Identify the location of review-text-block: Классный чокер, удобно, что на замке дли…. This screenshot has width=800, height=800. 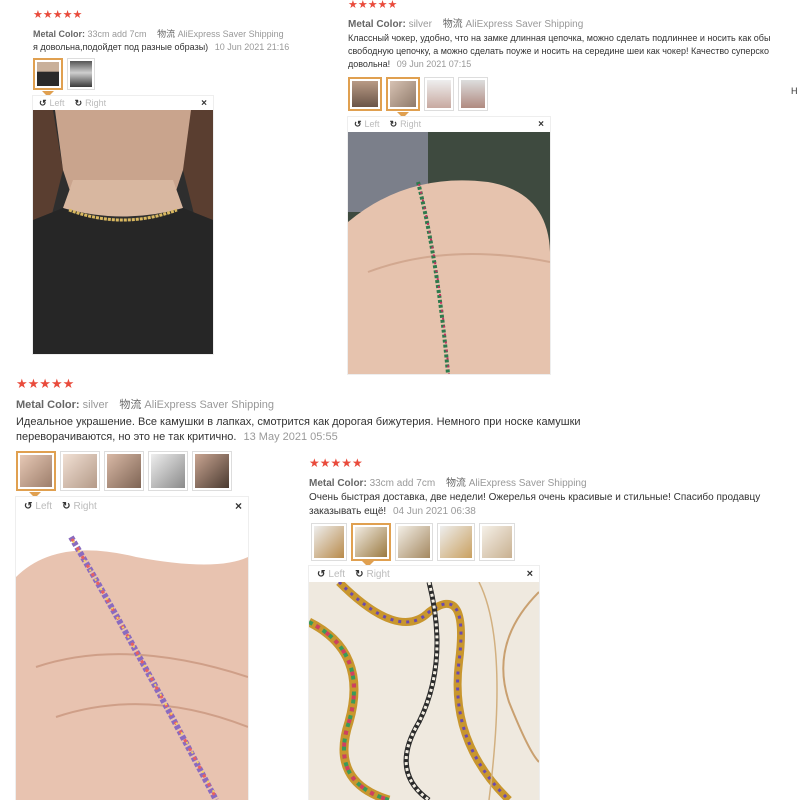
(574, 52).